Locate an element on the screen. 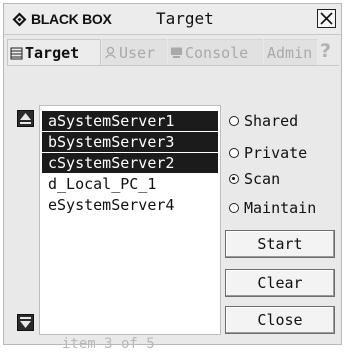  mode-private-label: Private is located at coordinates (276, 153).